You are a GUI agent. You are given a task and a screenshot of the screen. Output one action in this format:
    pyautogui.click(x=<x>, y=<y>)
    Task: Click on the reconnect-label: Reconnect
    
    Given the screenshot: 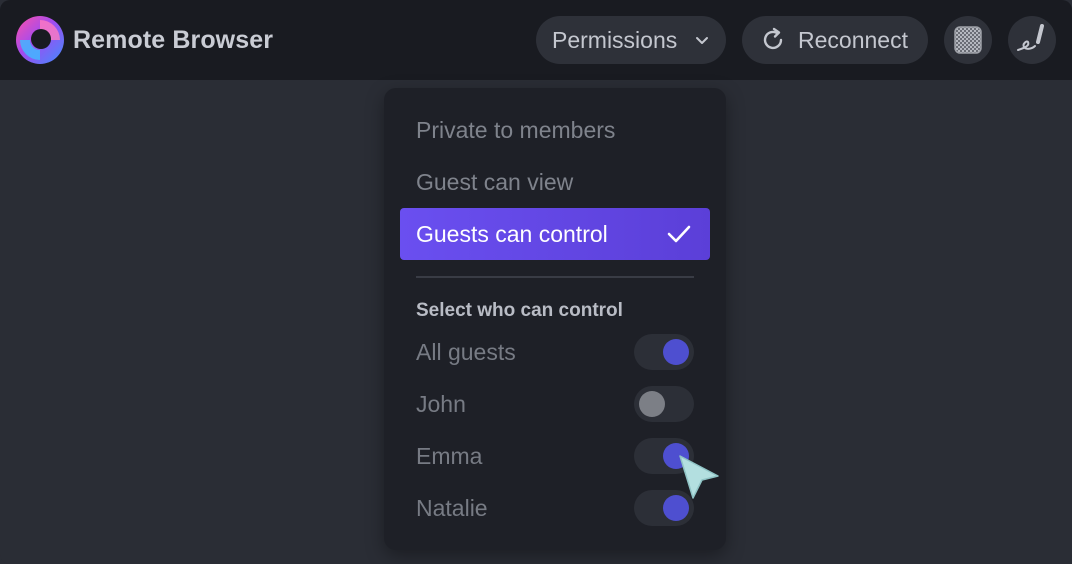 What is the action you would take?
    pyautogui.click(x=853, y=40)
    